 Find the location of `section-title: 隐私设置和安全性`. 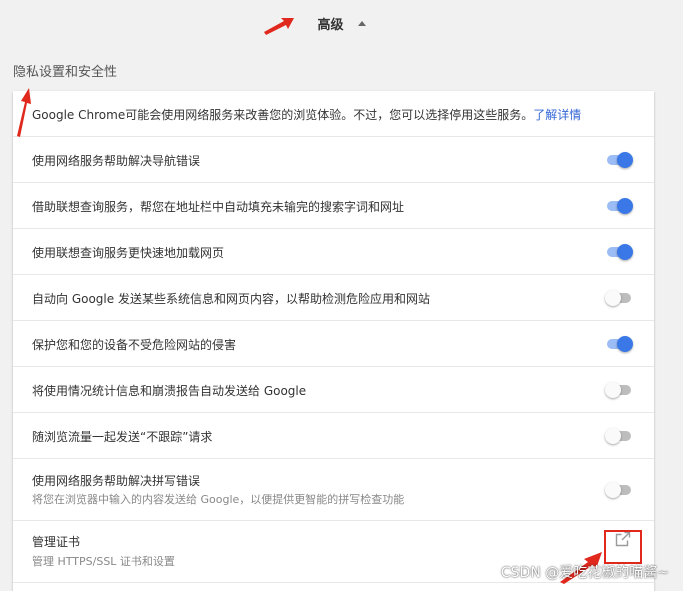

section-title: 隐私设置和安全性 is located at coordinates (65, 72).